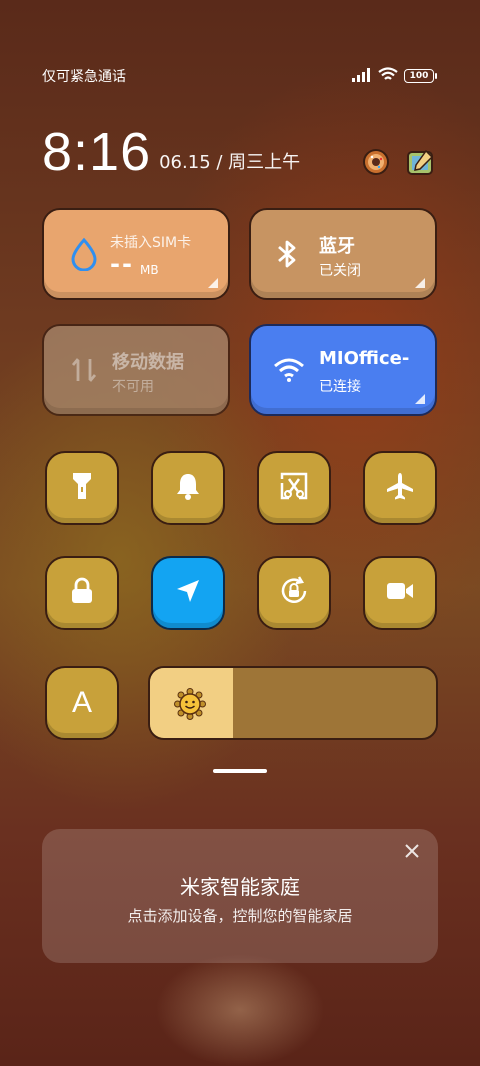 Image resolution: width=480 pixels, height=1066 pixels. I want to click on battery-icon: 100, so click(420, 76).